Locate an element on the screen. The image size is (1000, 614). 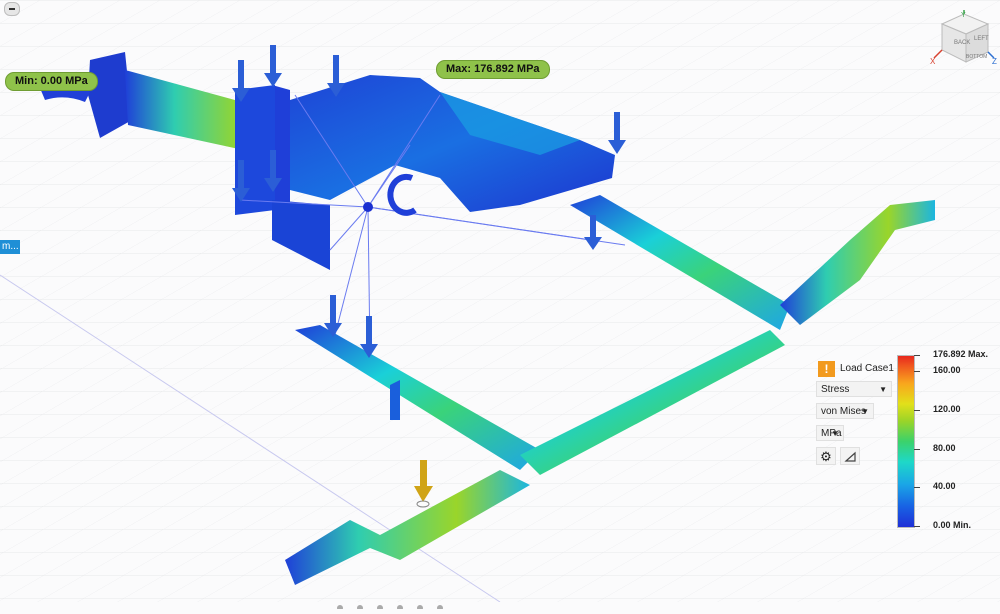
component-label: von Mises is located at coordinates (844, 411).